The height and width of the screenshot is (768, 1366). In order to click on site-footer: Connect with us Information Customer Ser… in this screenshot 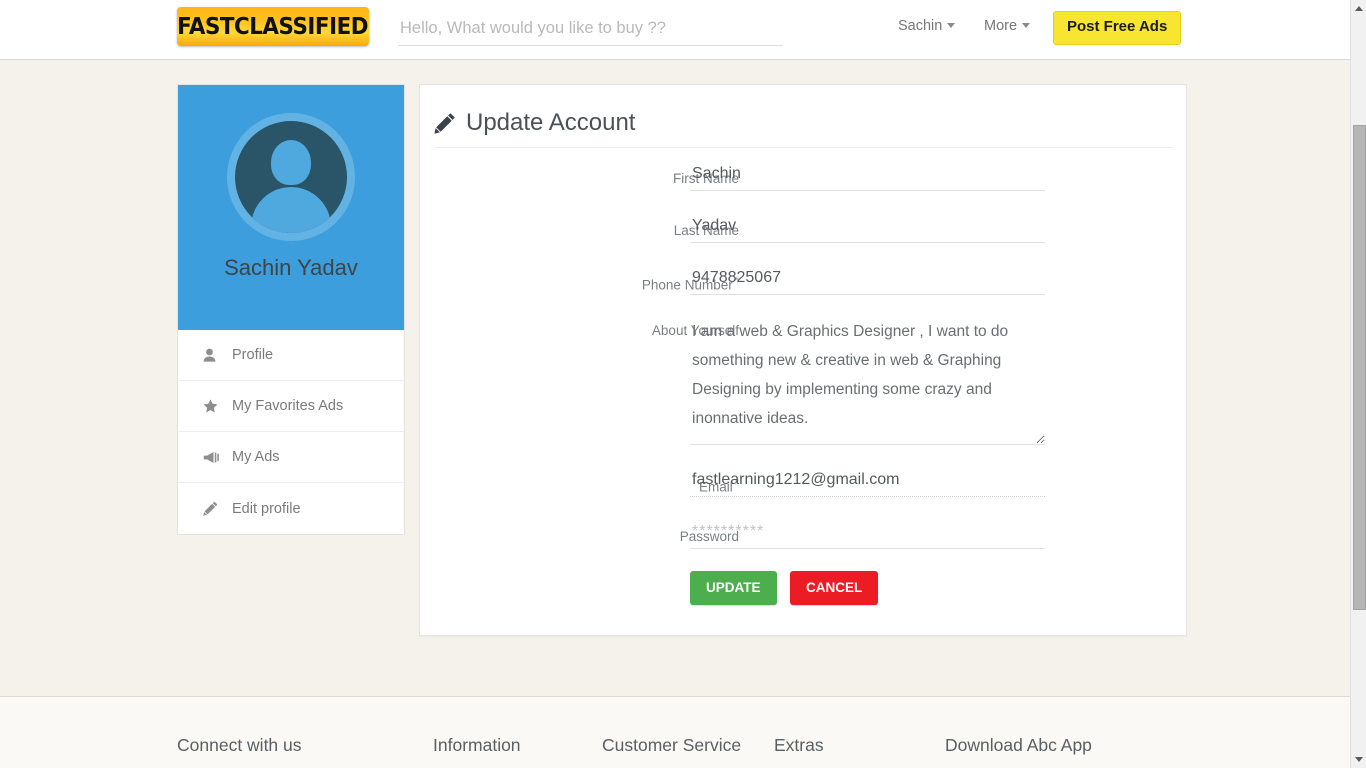, I will do `click(675, 732)`.